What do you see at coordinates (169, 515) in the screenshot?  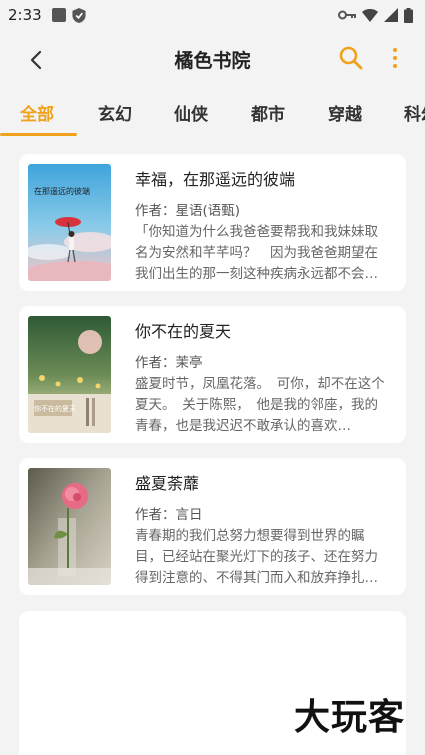 I see `book-author: 作者：言日` at bounding box center [169, 515].